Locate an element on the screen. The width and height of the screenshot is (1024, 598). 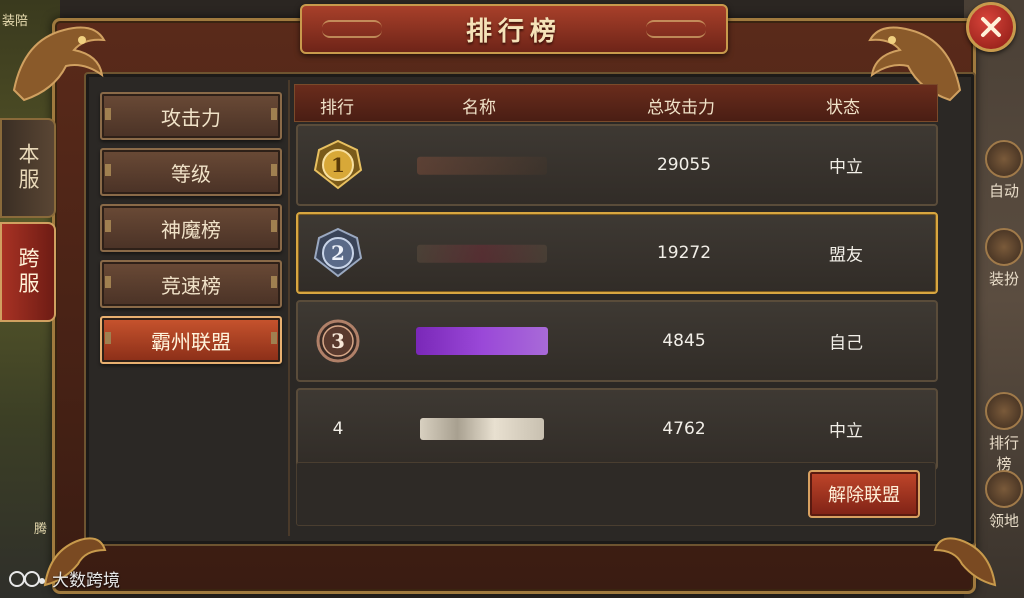
page-title: 排行榜 is located at coordinates (513, 31).